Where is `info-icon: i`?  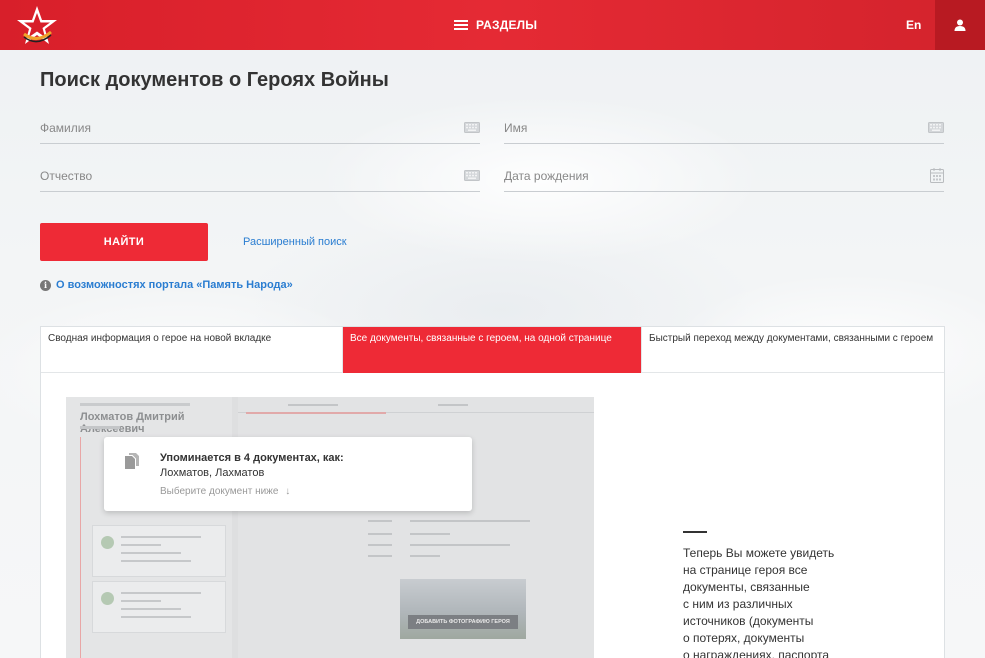
info-icon: i is located at coordinates (45, 285).